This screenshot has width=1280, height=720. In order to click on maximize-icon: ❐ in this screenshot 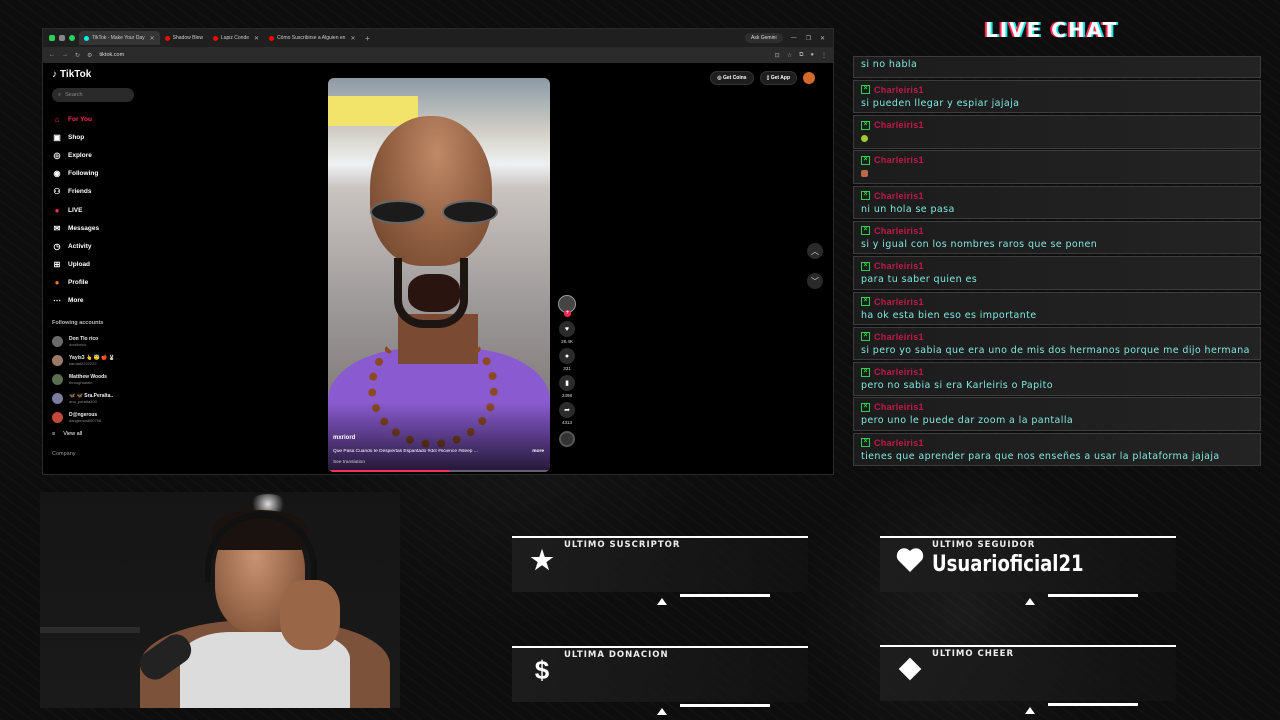, I will do `click(808, 38)`.